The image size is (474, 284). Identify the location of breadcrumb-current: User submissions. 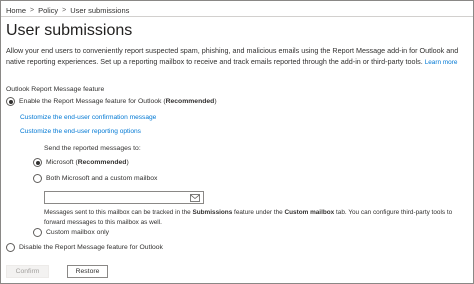
(100, 10).